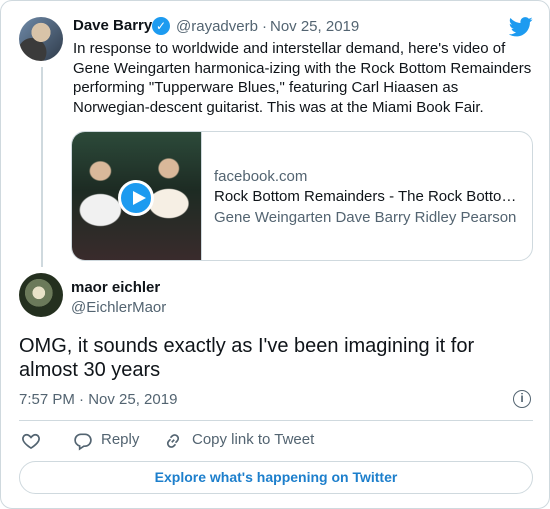  What do you see at coordinates (41, 295) in the screenshot?
I see `reply-avatar` at bounding box center [41, 295].